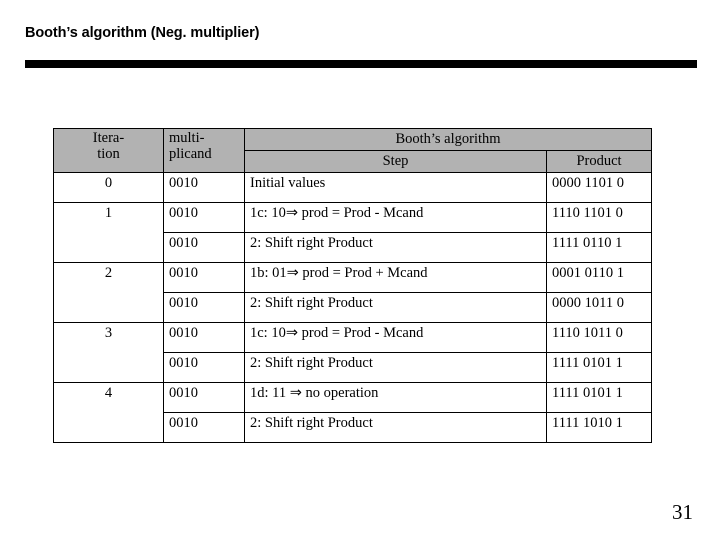 The image size is (720, 540). I want to click on cell-iteration: 2, so click(108, 292).